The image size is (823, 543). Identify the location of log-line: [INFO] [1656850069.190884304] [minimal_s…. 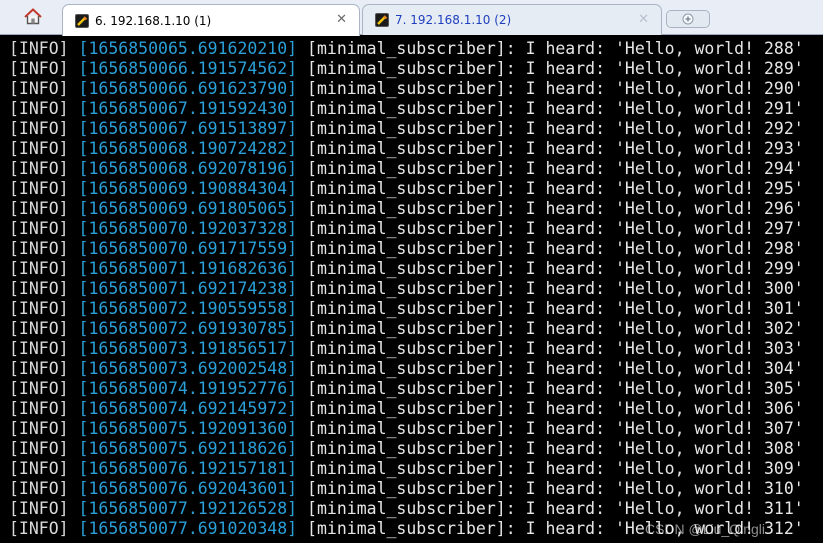
(416, 189).